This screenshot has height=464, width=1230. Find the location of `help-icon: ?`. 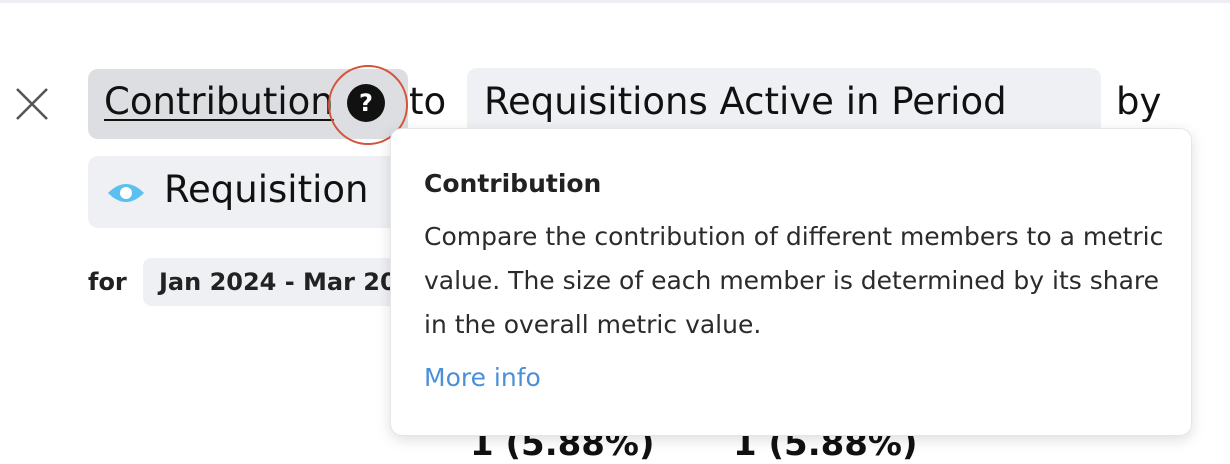

help-icon: ? is located at coordinates (366, 103).